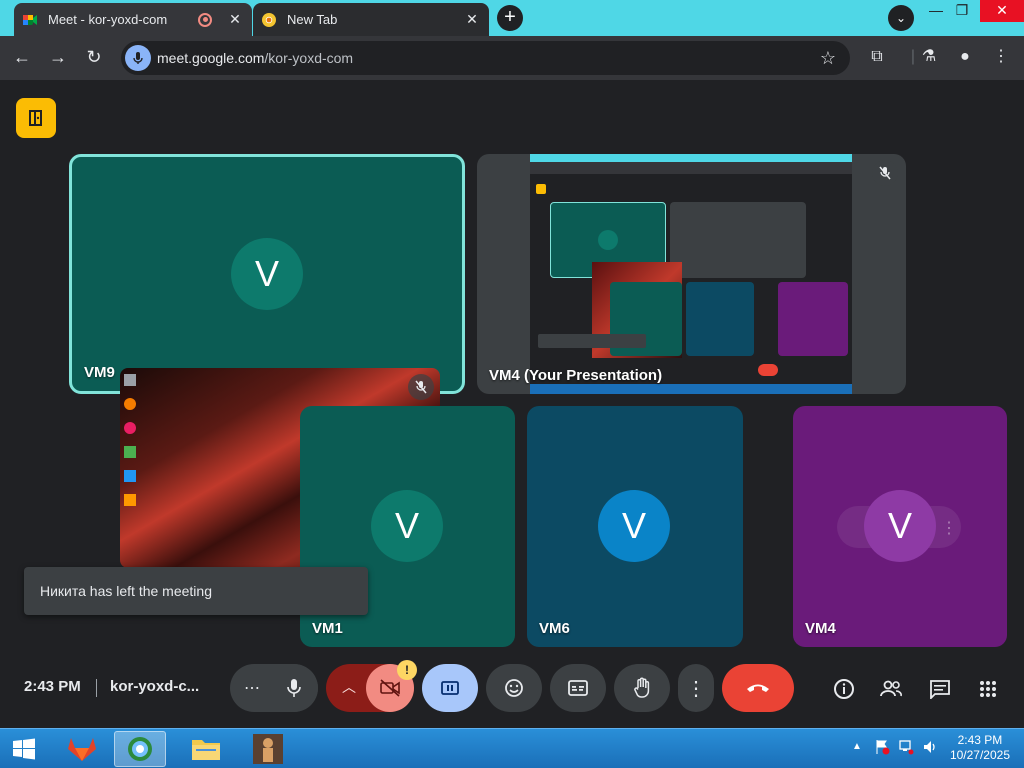 The height and width of the screenshot is (768, 1024). I want to click on tab-title: Meet - kor-yoxd-com, so click(108, 19).